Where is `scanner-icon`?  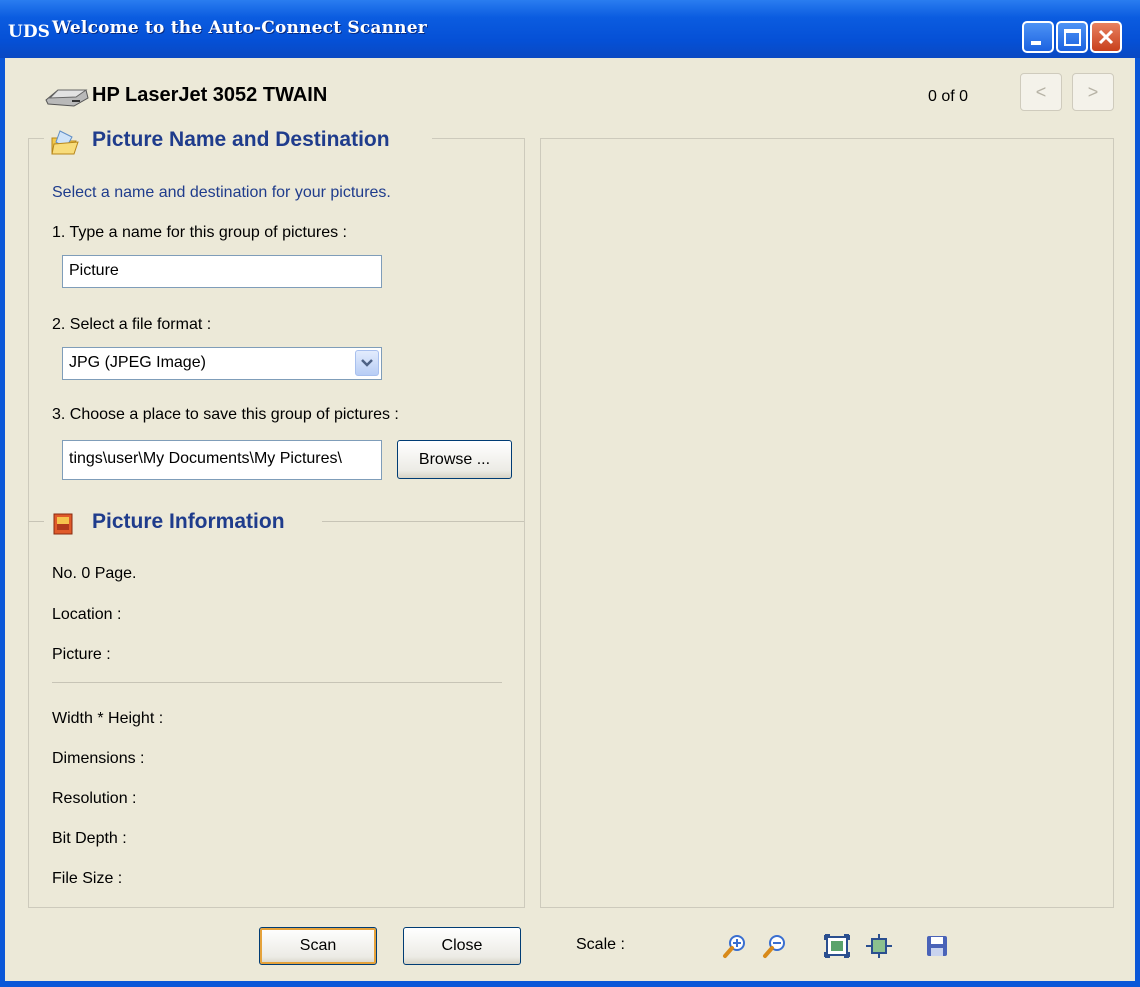
scanner-icon is located at coordinates (67, 98).